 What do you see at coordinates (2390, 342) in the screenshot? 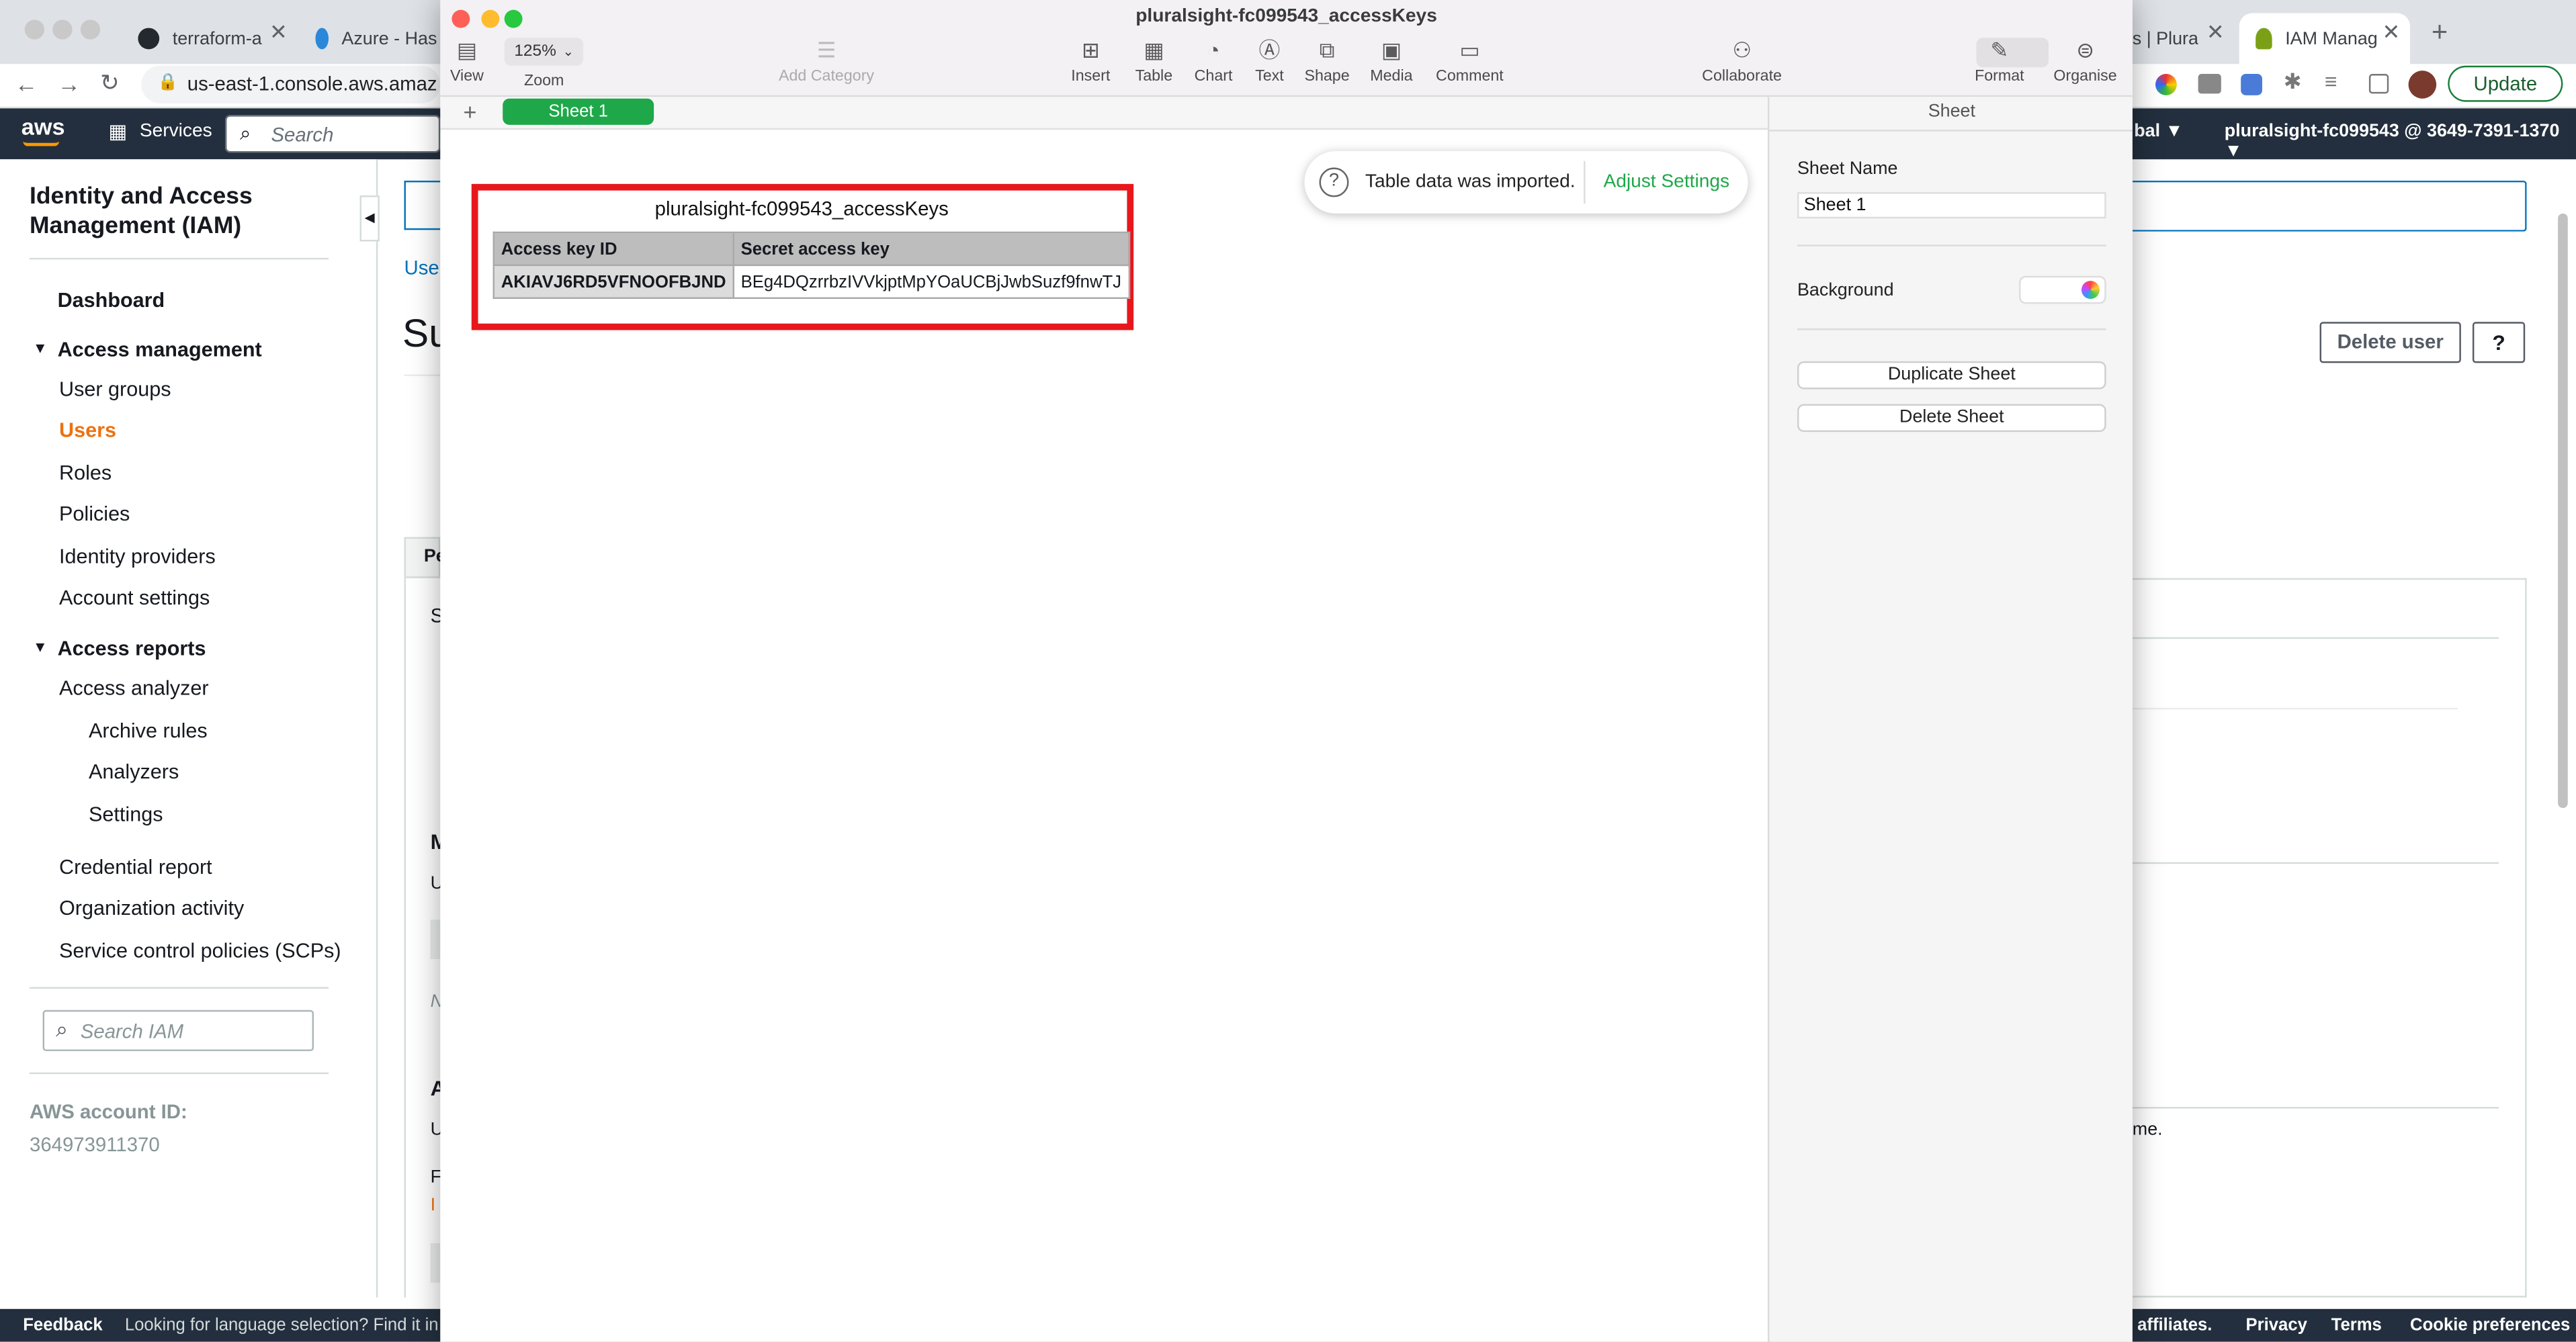
I see `delete-user-button: Delete user` at bounding box center [2390, 342].